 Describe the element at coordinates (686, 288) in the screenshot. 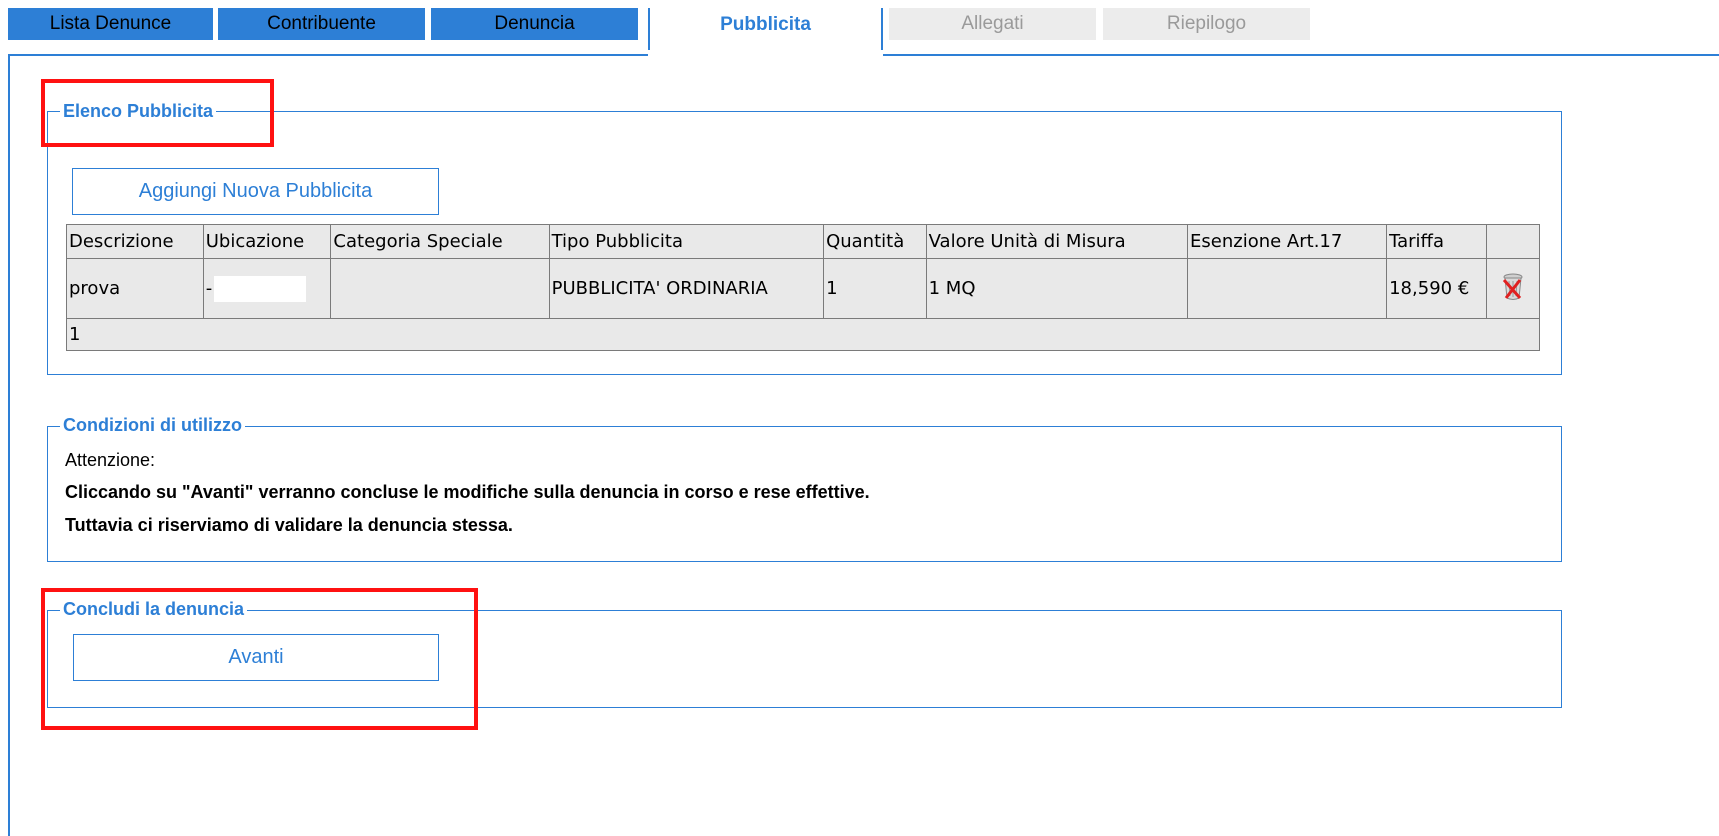

I see `cell-tipo: PUBBLICITA' ORDINARIA` at that location.